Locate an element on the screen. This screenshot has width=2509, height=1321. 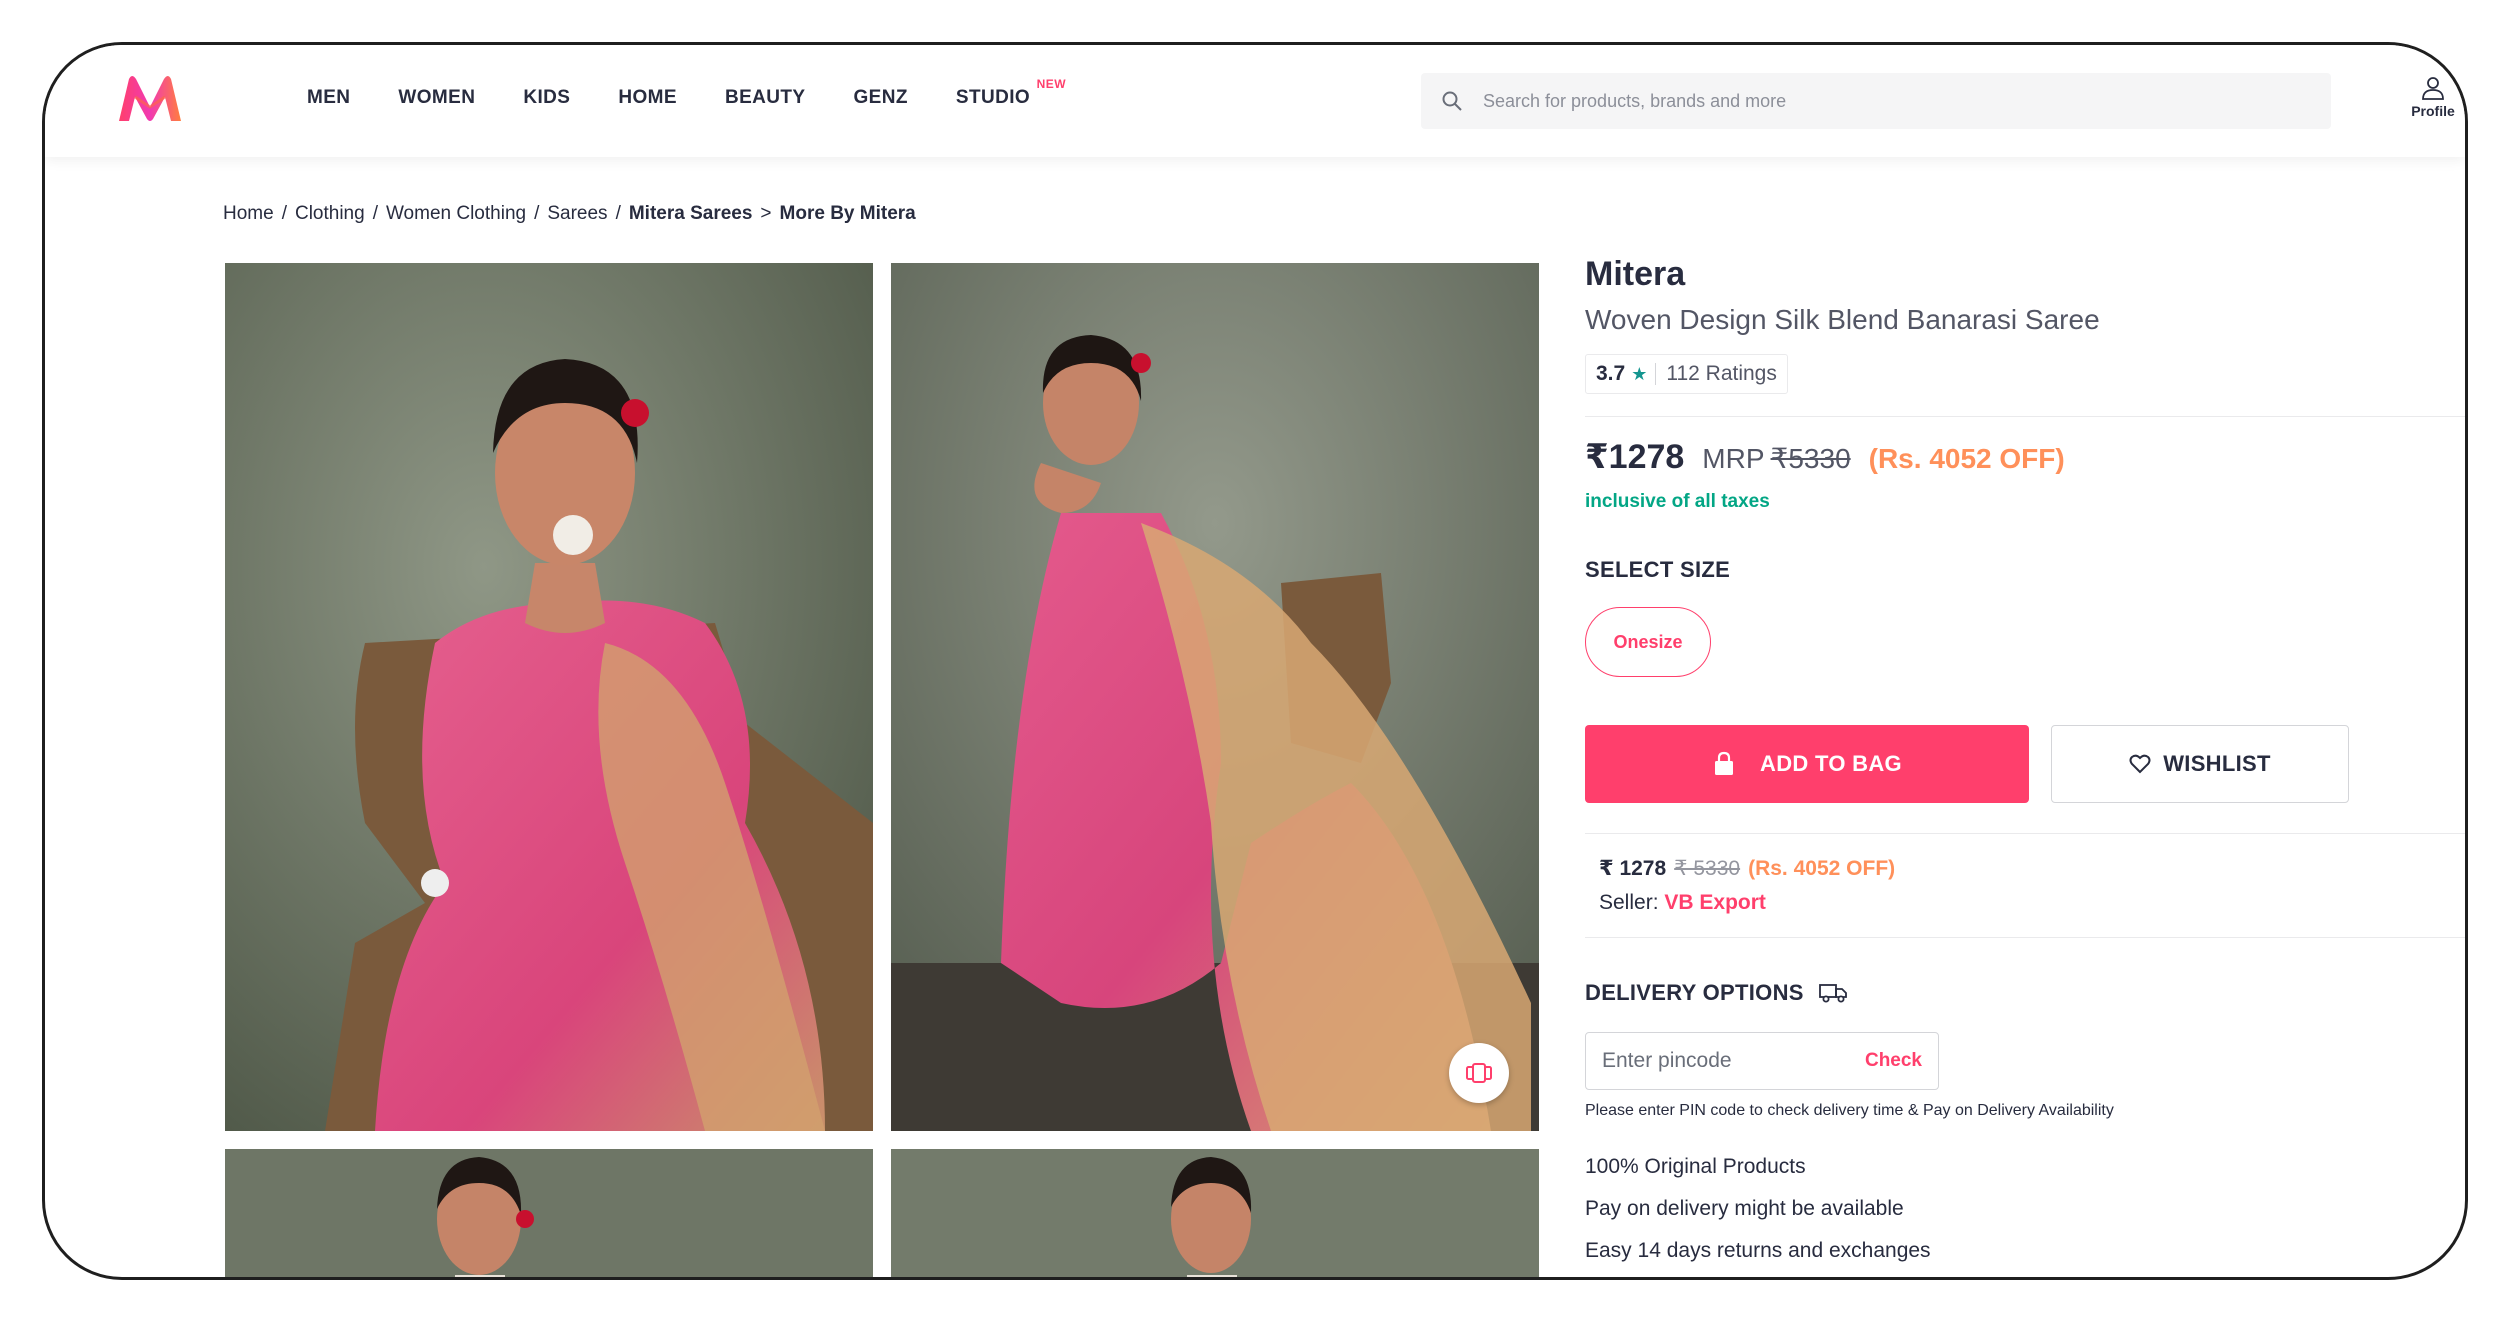
nav-studio: STUDIO NEW is located at coordinates (1010, 93).